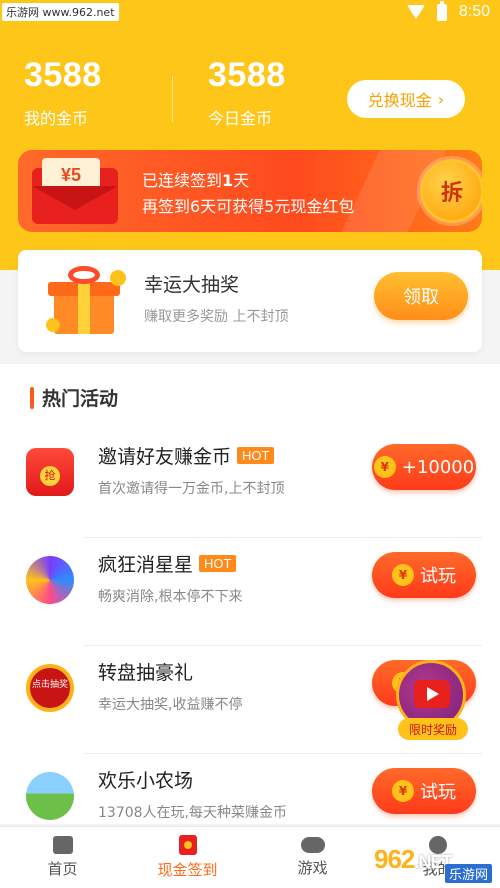 Image resolution: width=500 pixels, height=888 pixels. Describe the element at coordinates (312, 857) in the screenshot. I see `nav-item-games: 游戏` at that location.